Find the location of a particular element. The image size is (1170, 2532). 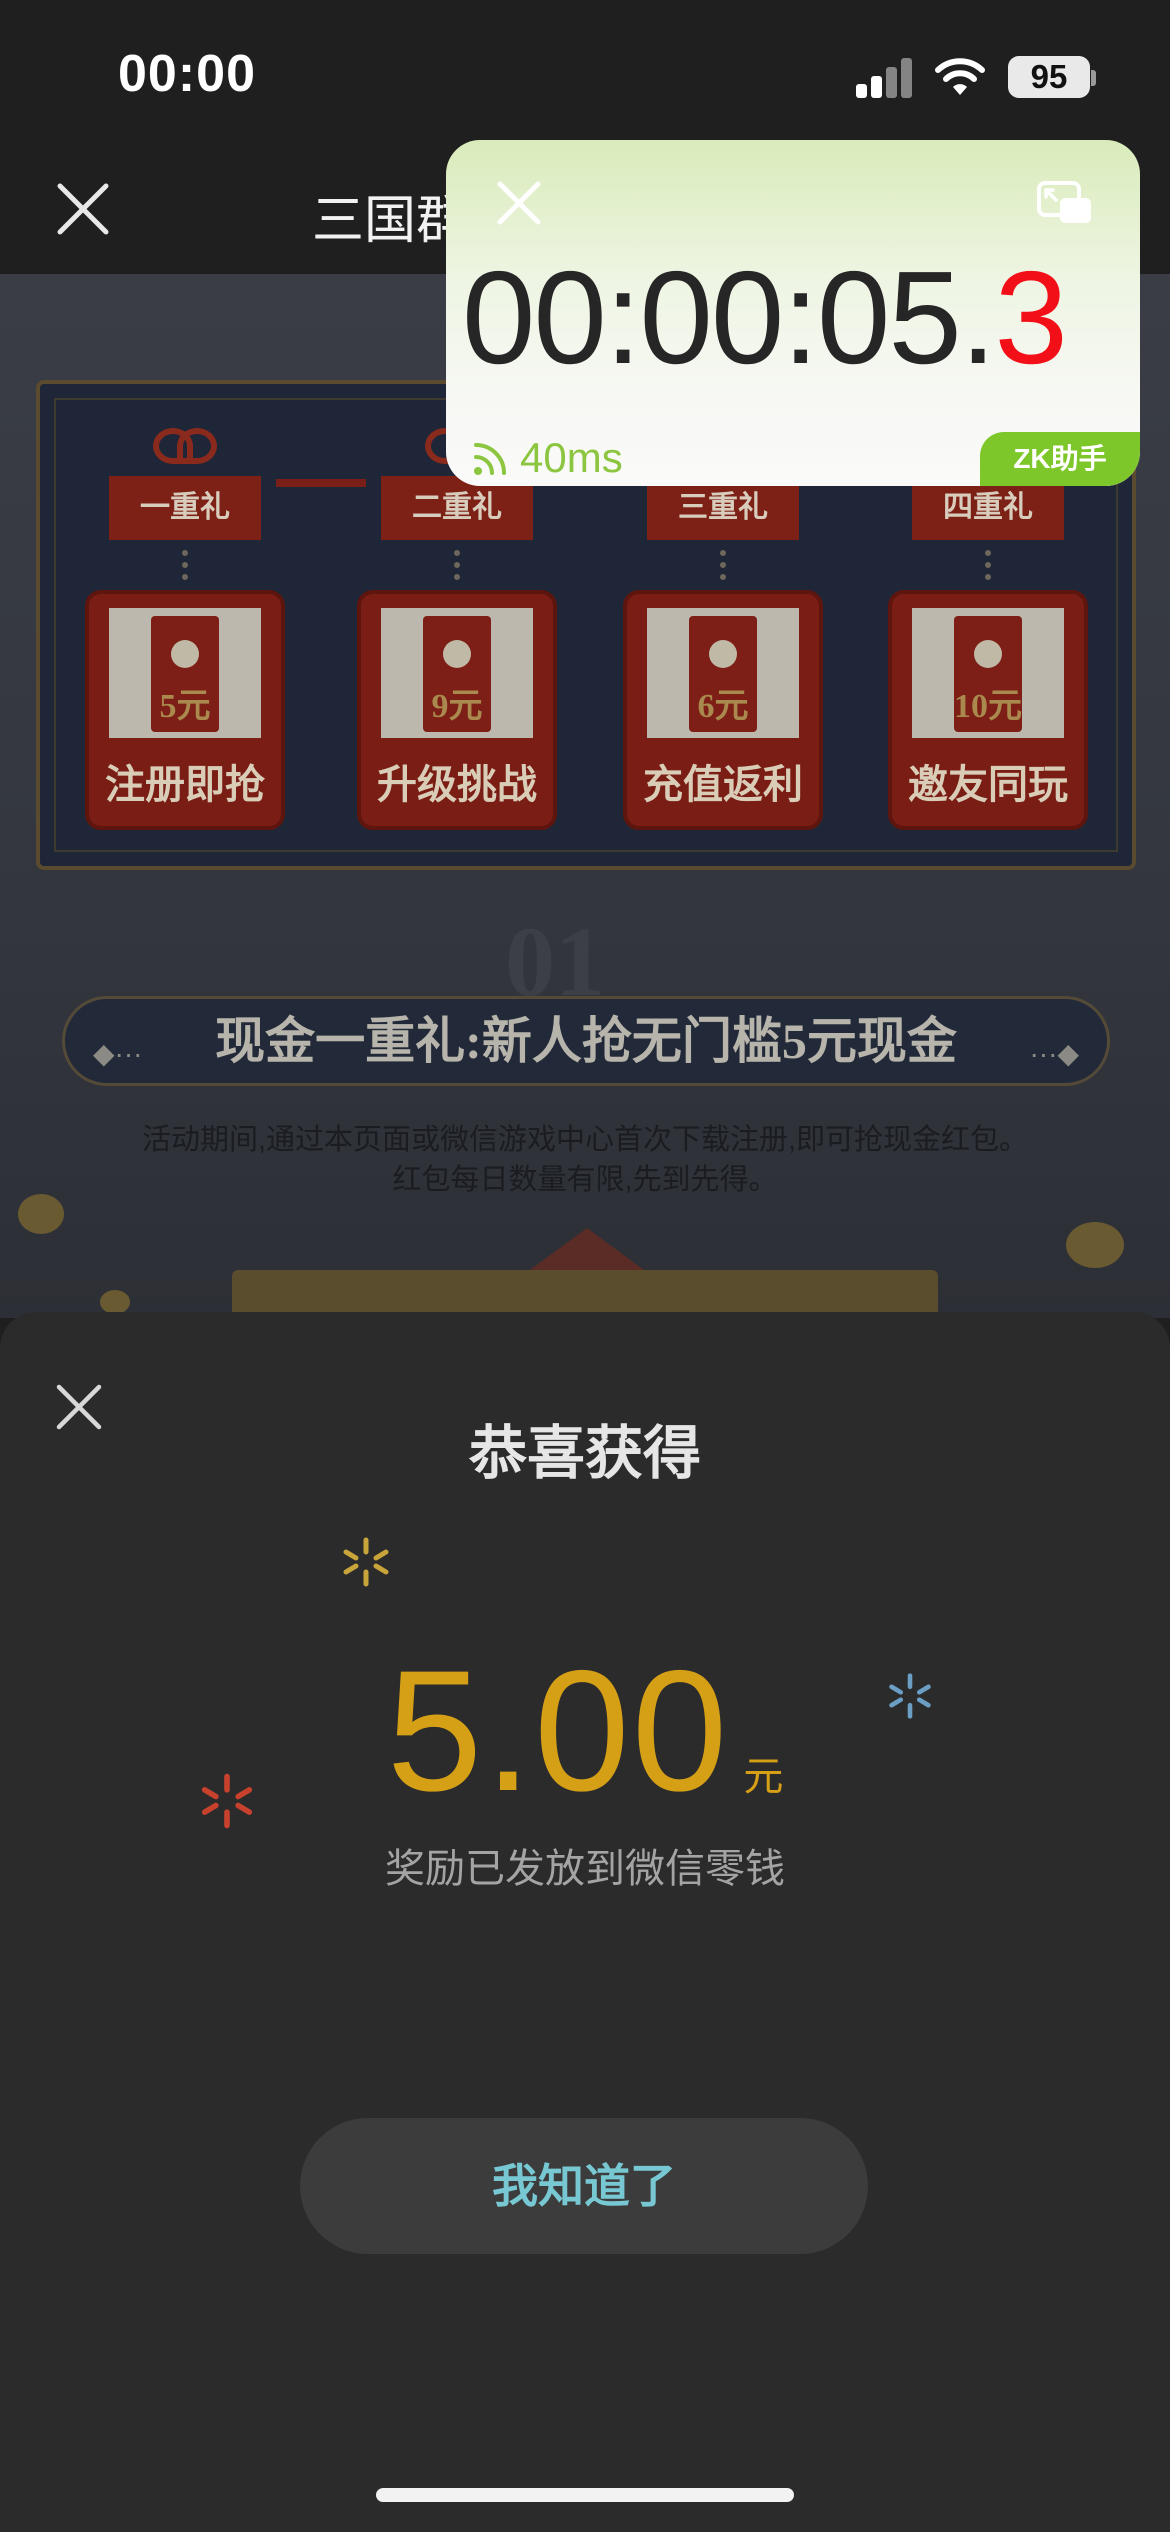

tier-label: 注册即抢 is located at coordinates (185, 785).